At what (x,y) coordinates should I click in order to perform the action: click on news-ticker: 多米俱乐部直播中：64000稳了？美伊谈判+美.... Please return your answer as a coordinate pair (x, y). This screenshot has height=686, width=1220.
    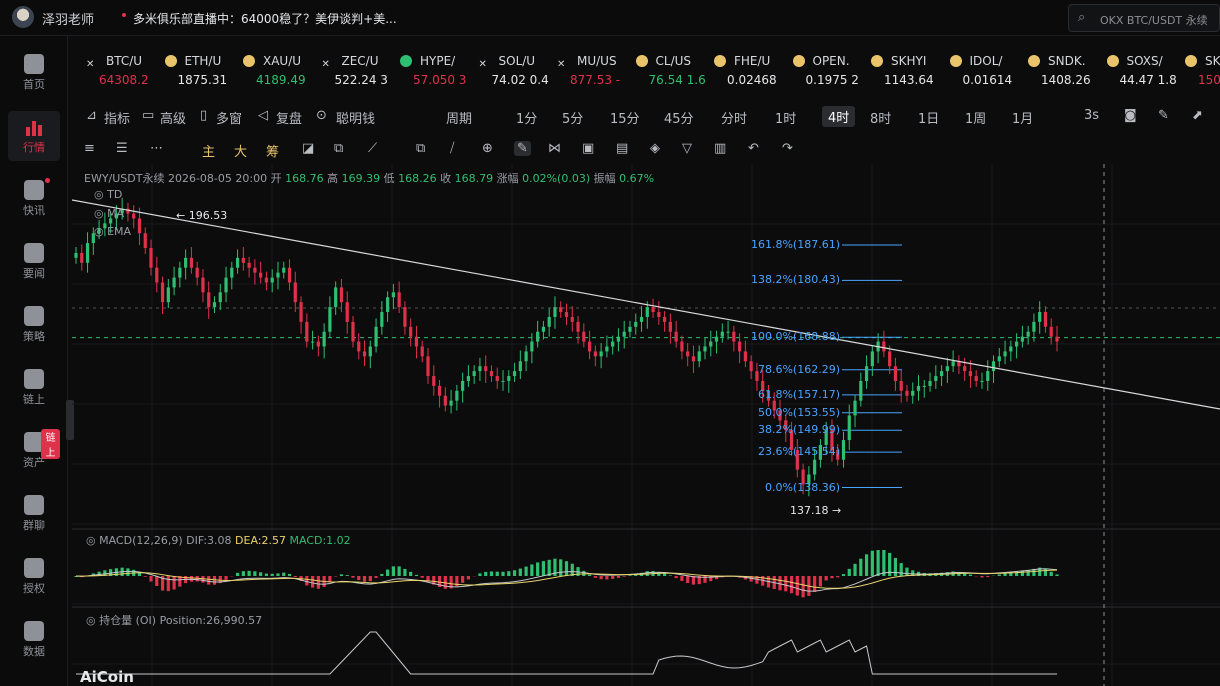
    Looking at the image, I should click on (265, 18).